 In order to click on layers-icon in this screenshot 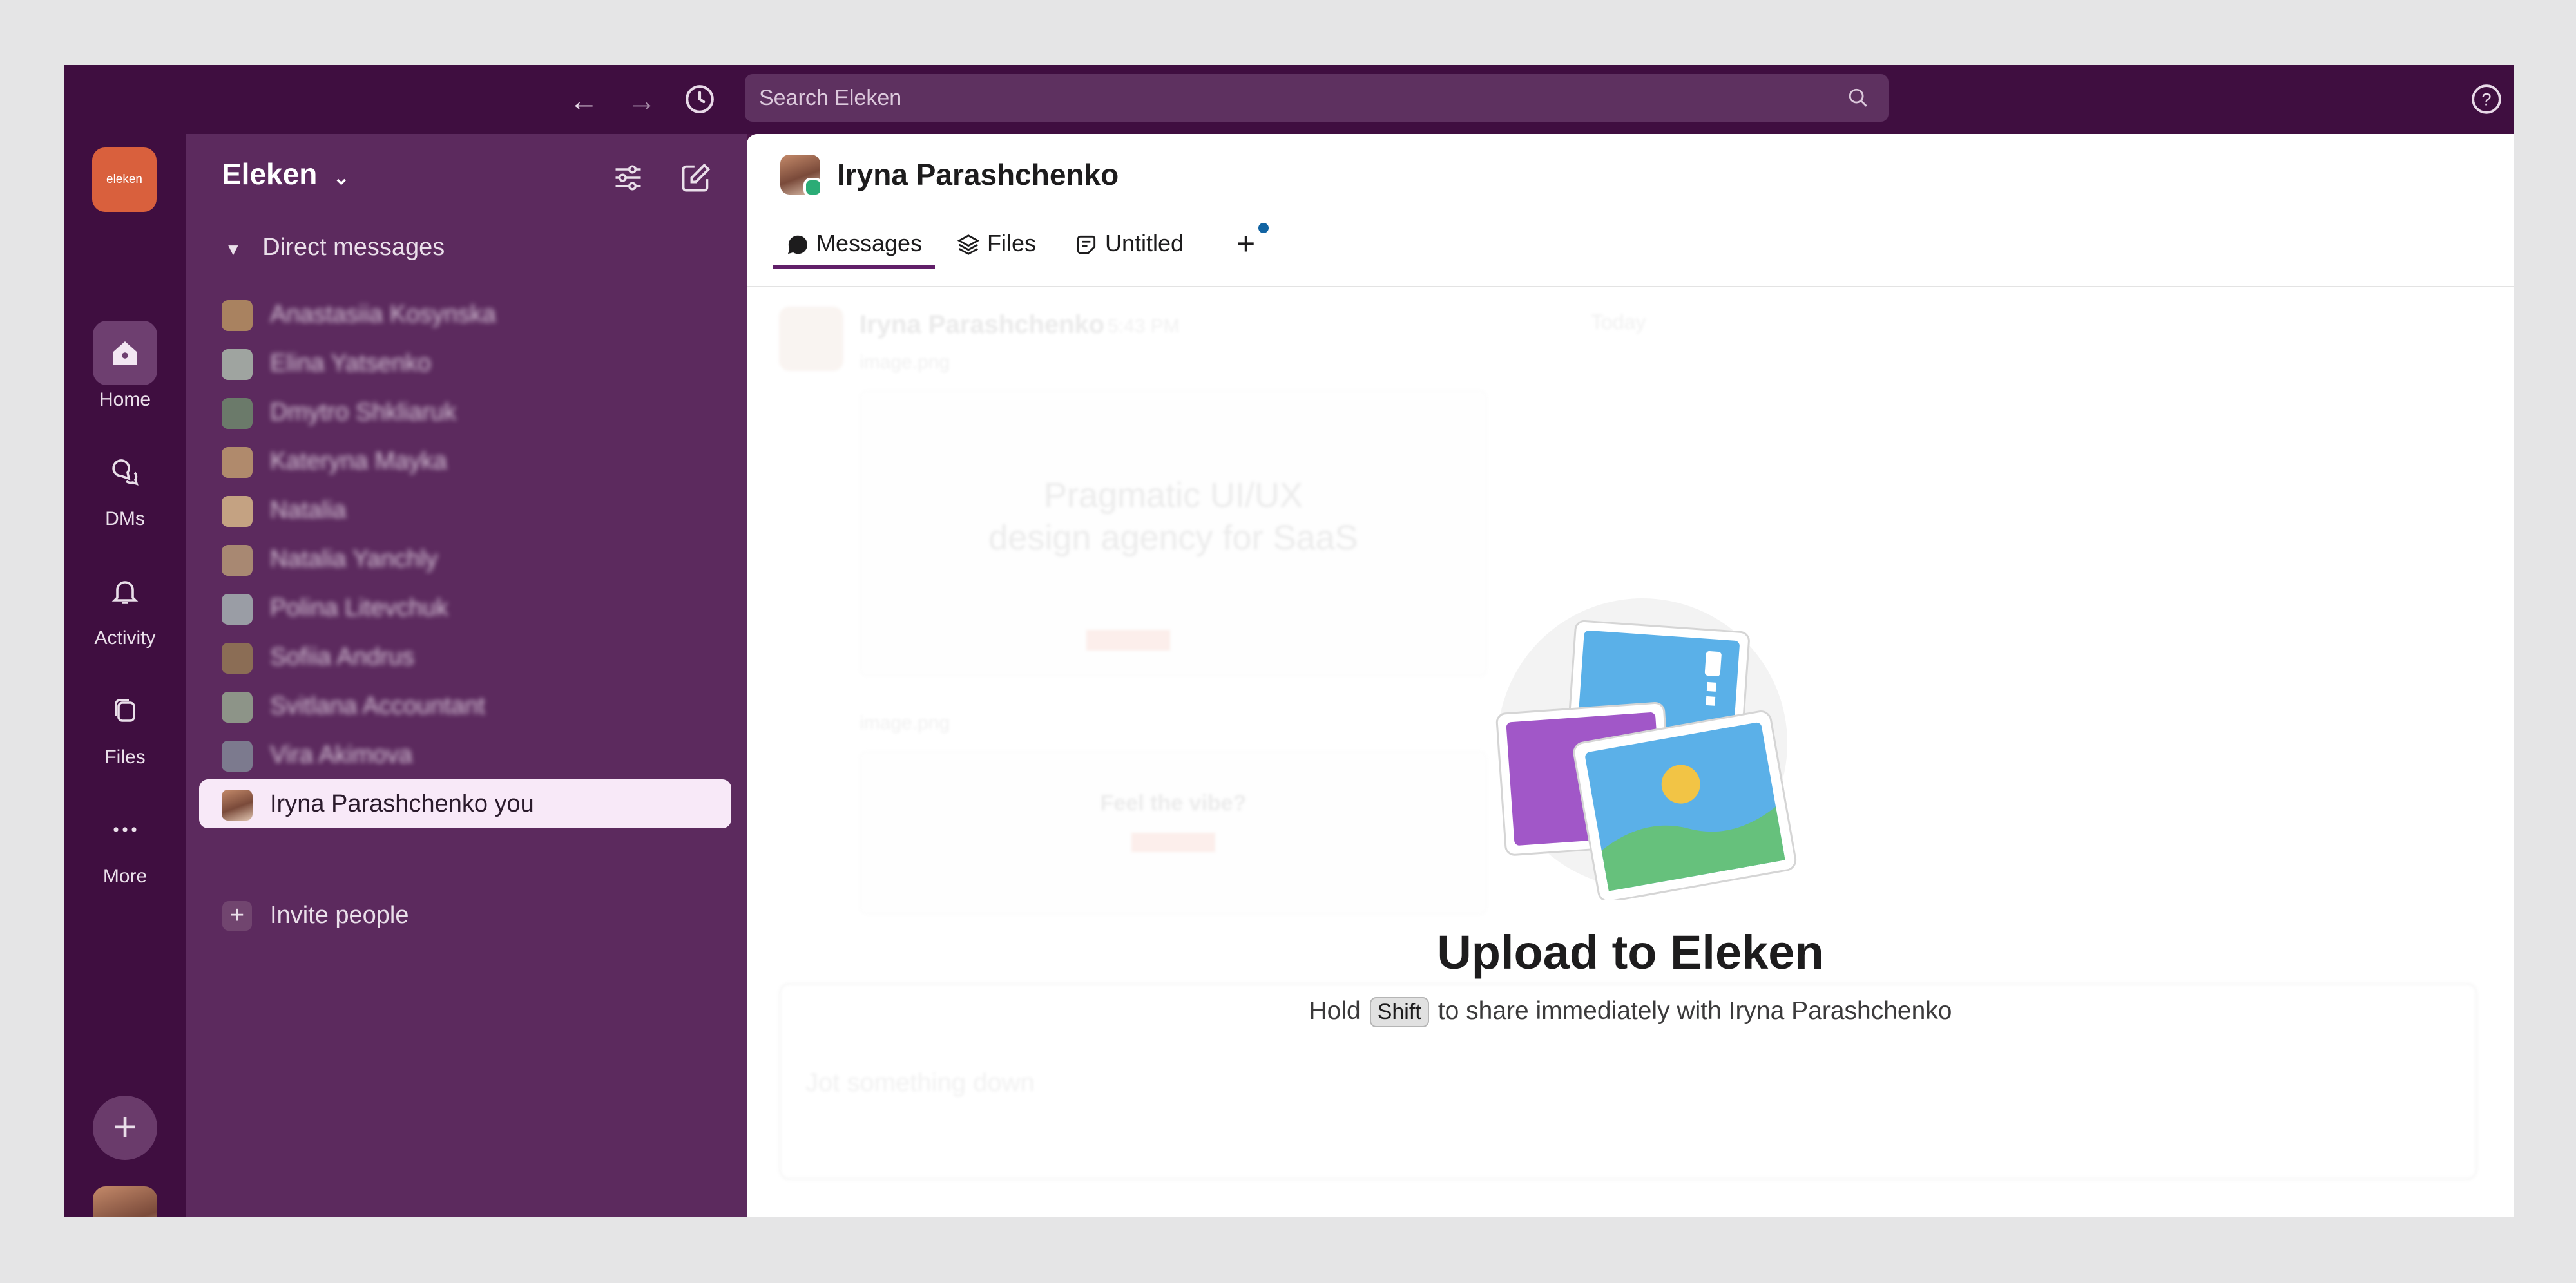, I will do `click(969, 245)`.